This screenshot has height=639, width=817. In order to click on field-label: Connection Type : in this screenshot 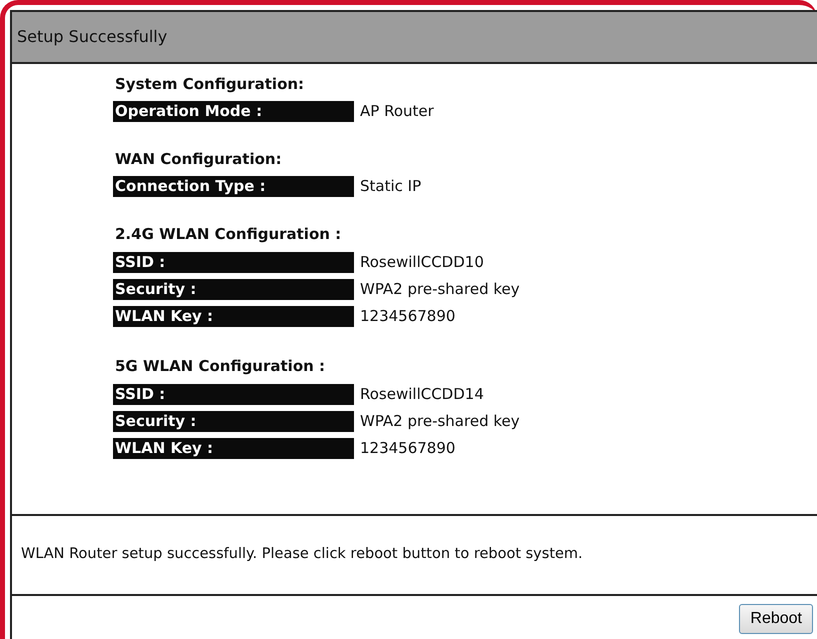, I will do `click(233, 186)`.